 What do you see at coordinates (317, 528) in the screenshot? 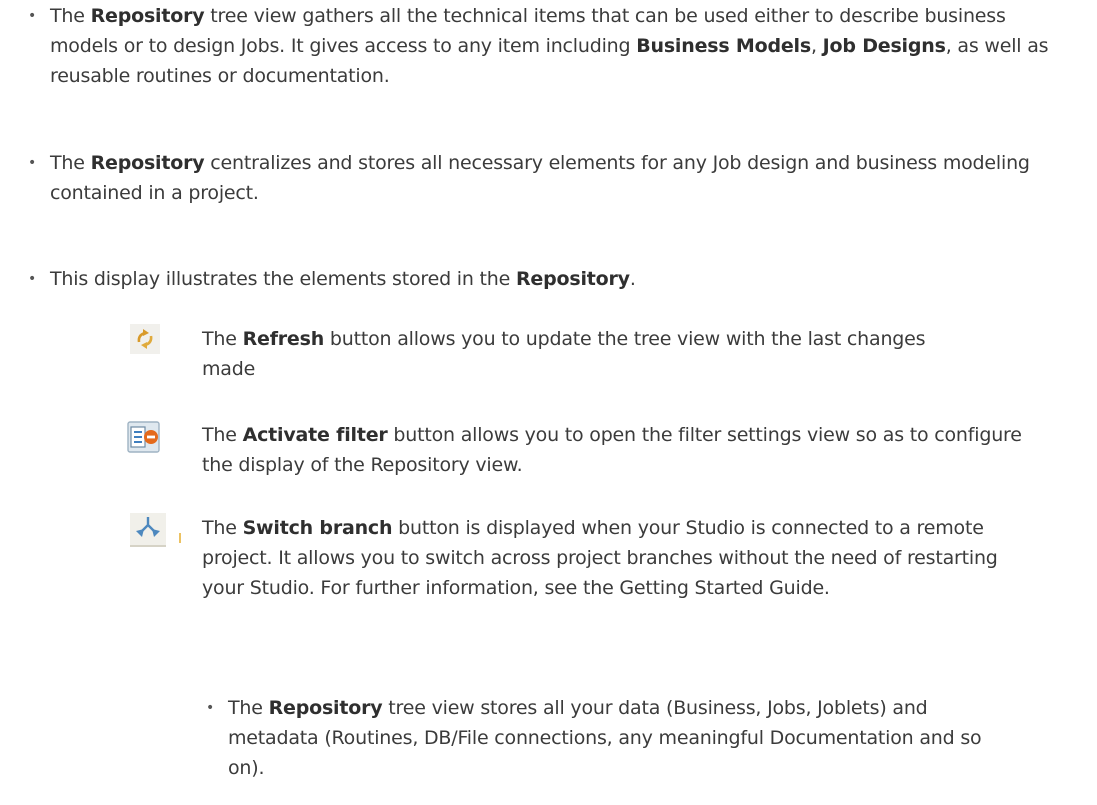
I see `bold-term: Switch branch` at bounding box center [317, 528].